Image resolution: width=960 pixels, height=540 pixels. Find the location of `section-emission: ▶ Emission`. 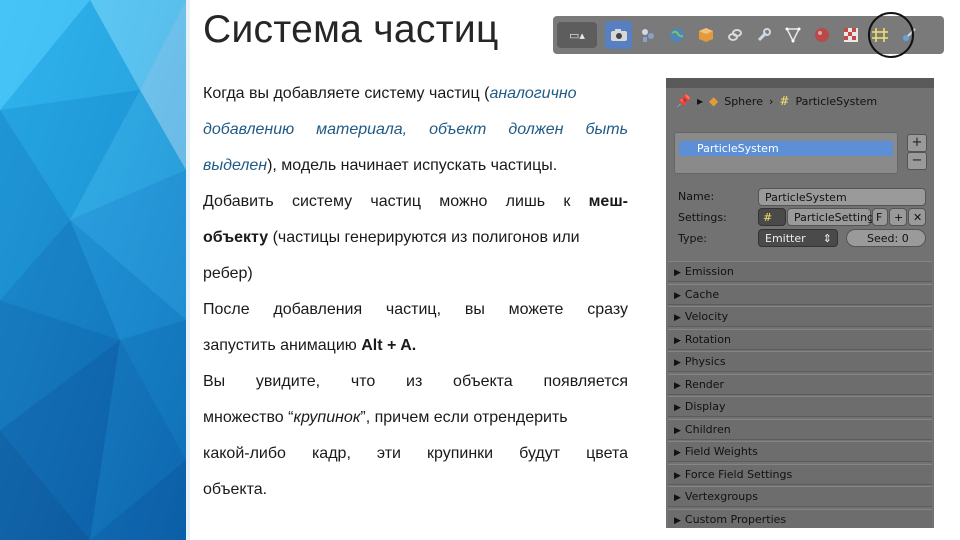

section-emission: ▶ Emission is located at coordinates (800, 271).